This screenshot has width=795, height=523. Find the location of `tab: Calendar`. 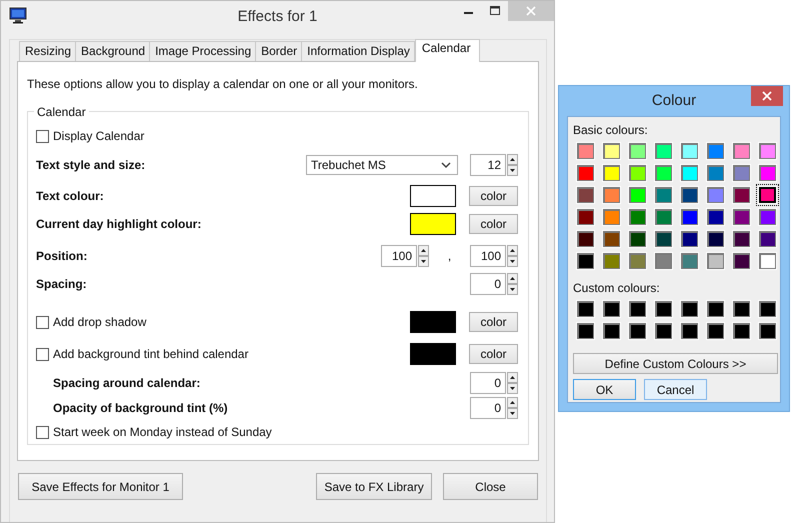

tab: Calendar is located at coordinates (447, 50).